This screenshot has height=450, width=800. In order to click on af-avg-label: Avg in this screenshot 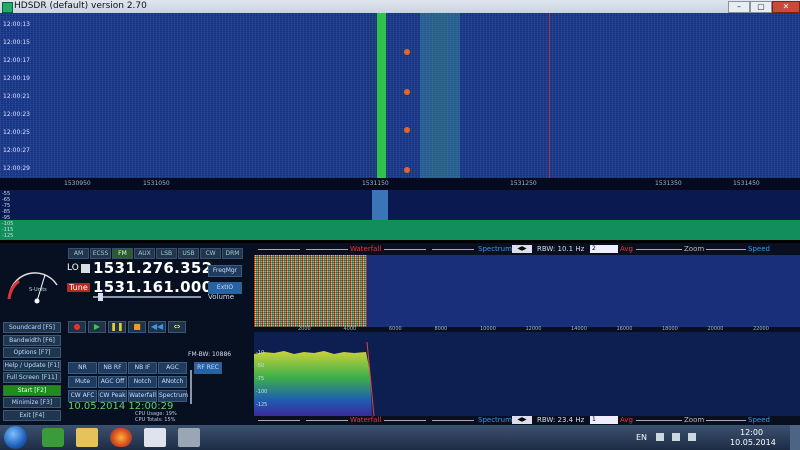, I will do `click(626, 420)`.